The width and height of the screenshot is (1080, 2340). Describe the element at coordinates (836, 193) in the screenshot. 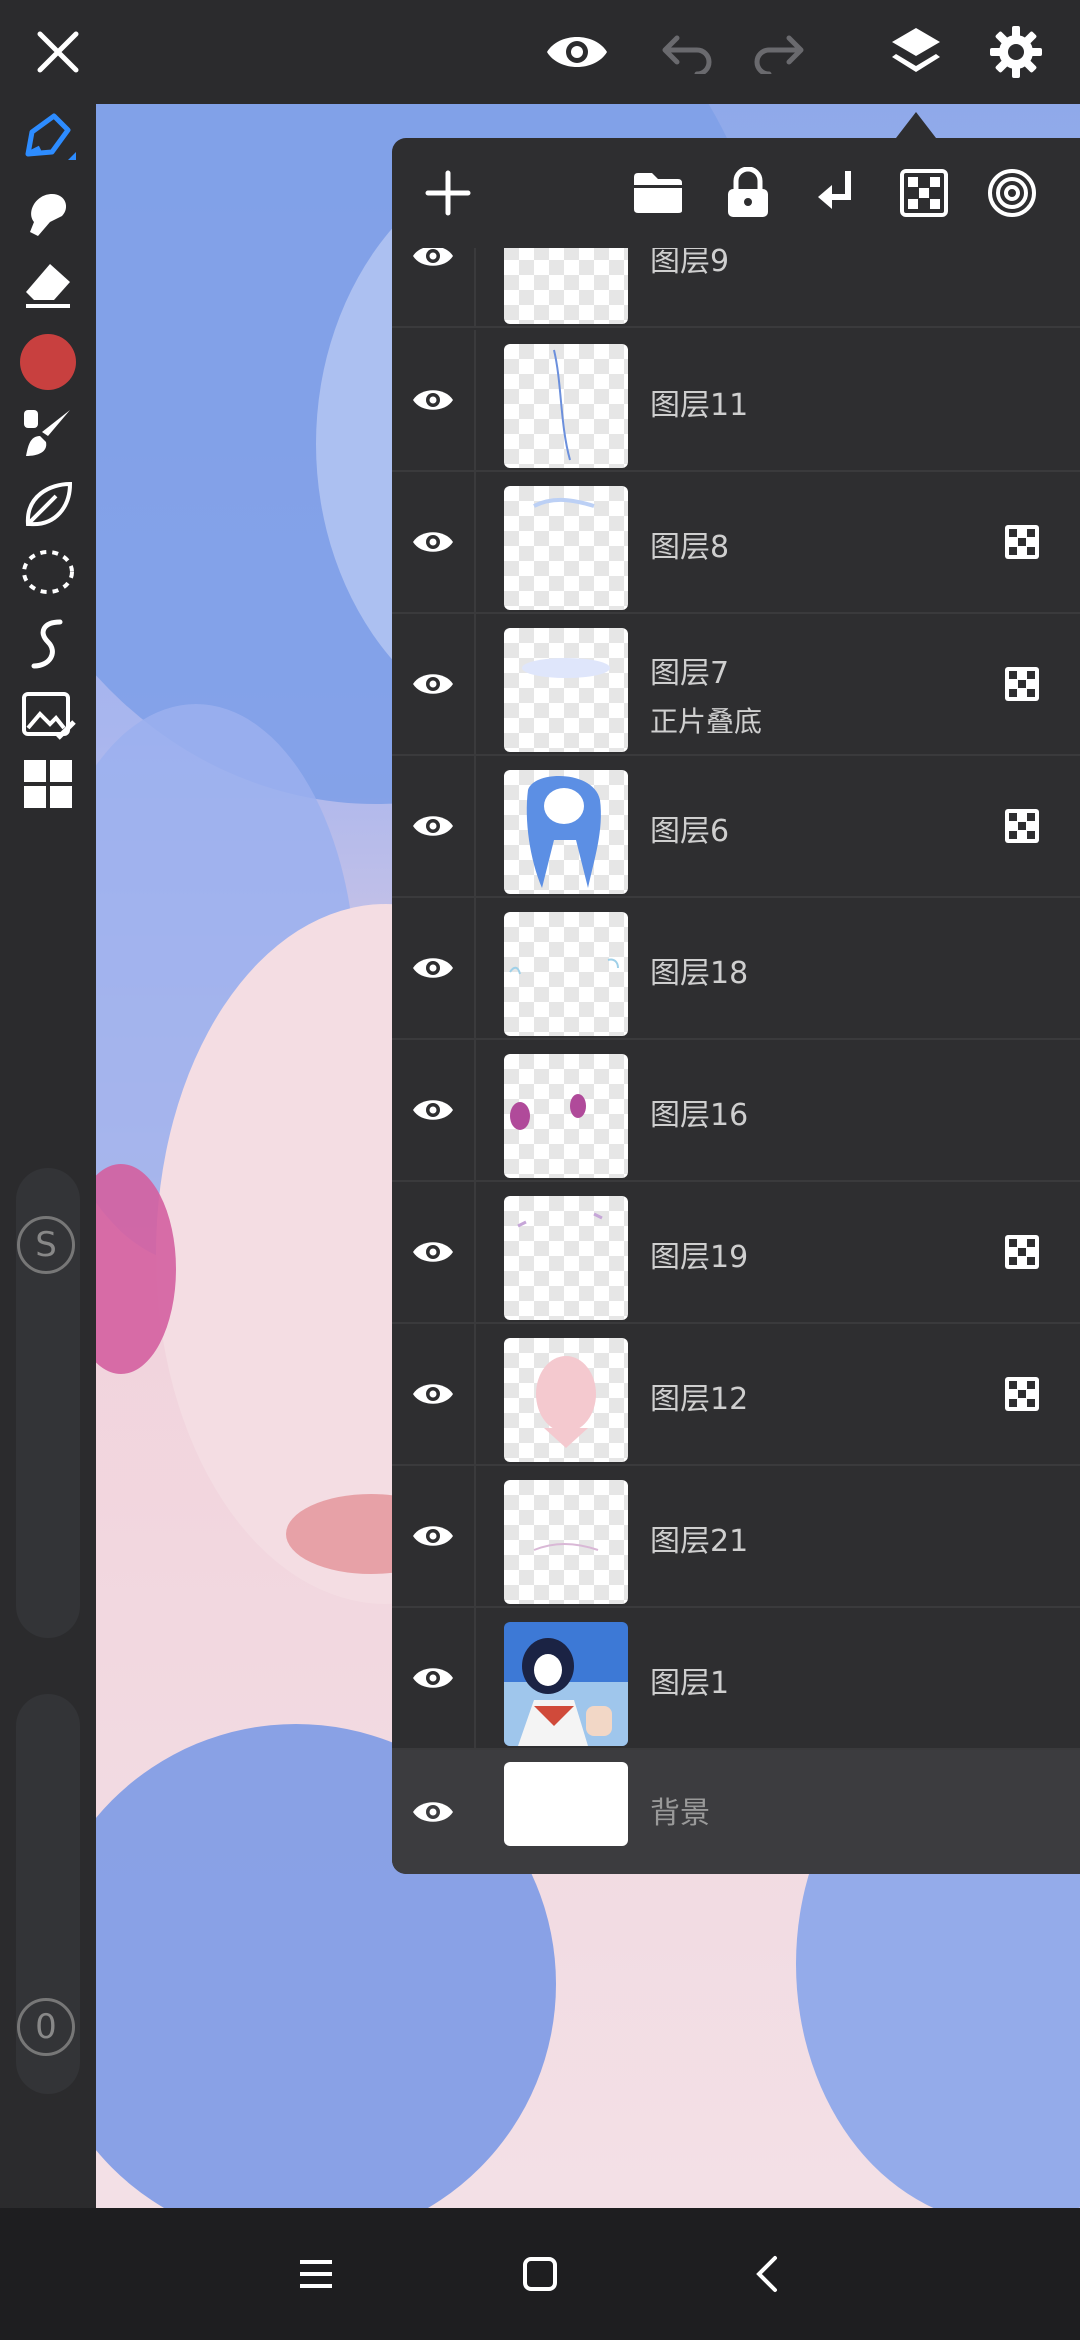

I see `merge-down-icon` at that location.